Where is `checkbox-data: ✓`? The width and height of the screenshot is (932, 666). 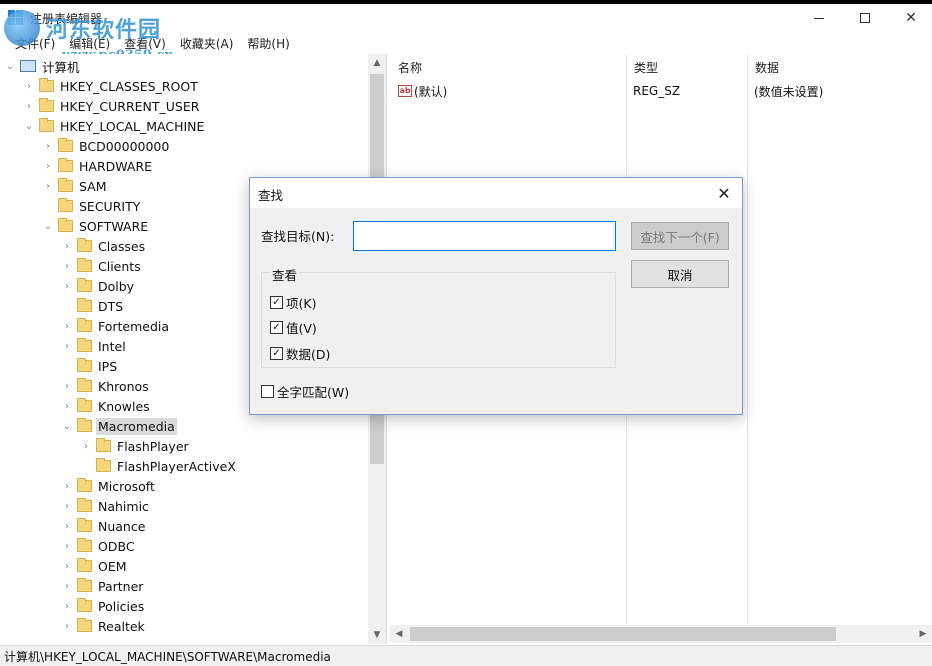
checkbox-data: ✓ is located at coordinates (276, 353).